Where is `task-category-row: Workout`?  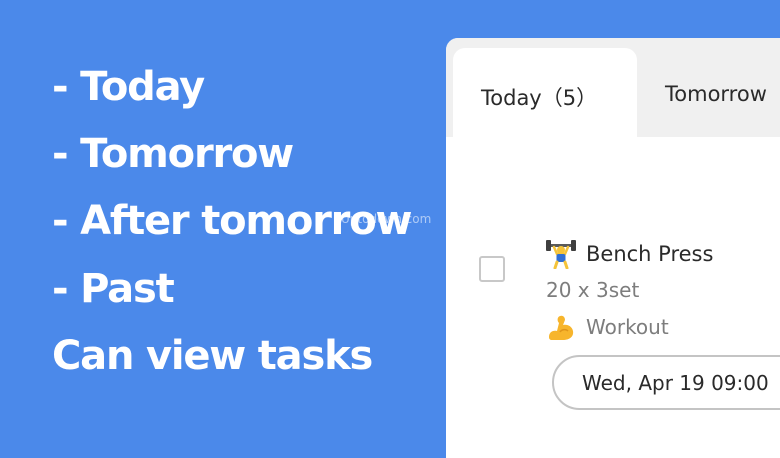
task-category-row: Workout is located at coordinates (607, 327).